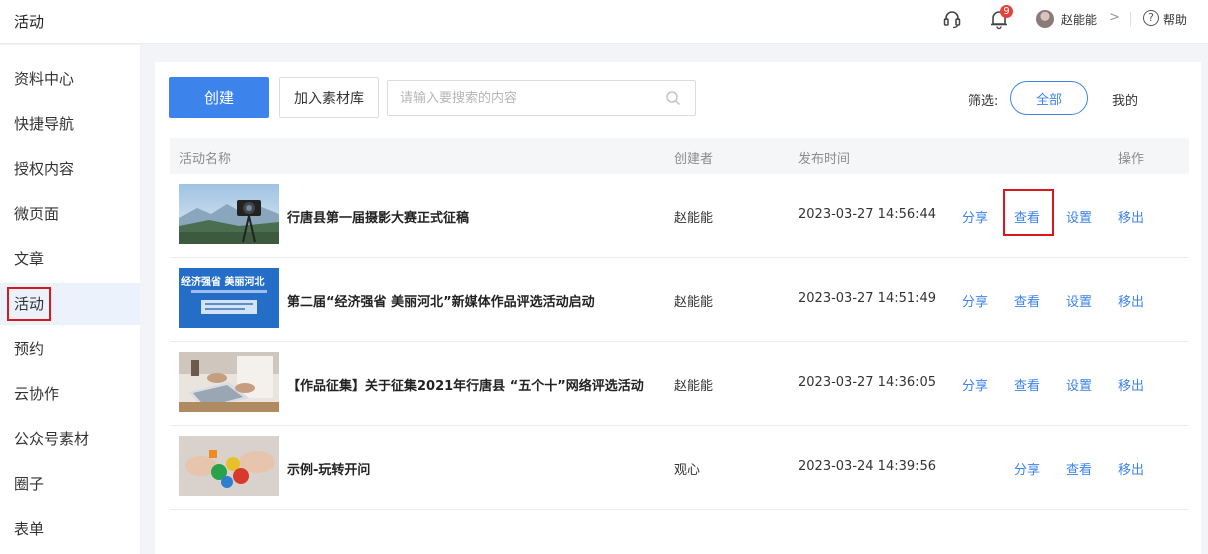  I want to click on sidebar-item-label: 快捷导航, so click(44, 124).